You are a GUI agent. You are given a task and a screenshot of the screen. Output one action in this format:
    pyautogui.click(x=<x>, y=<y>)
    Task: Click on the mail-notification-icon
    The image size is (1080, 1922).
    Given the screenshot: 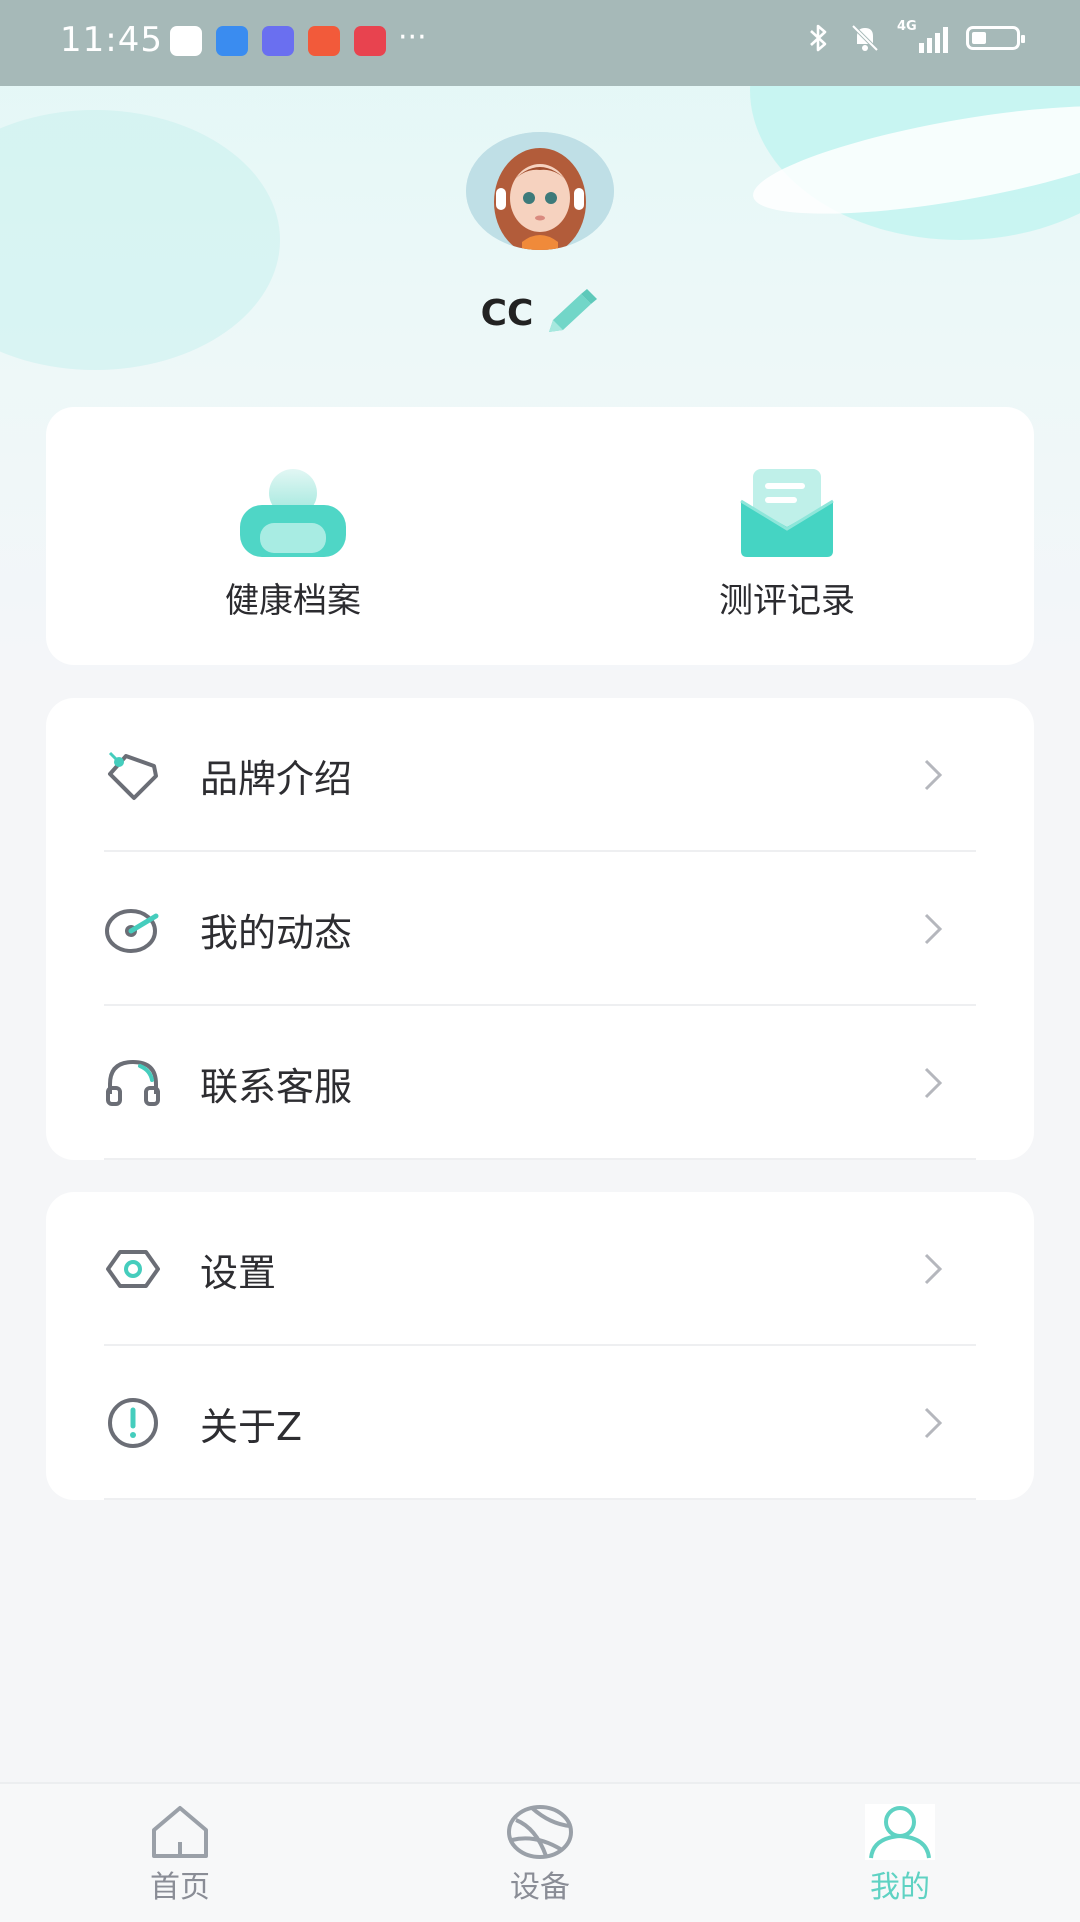 What is the action you would take?
    pyautogui.click(x=186, y=41)
    